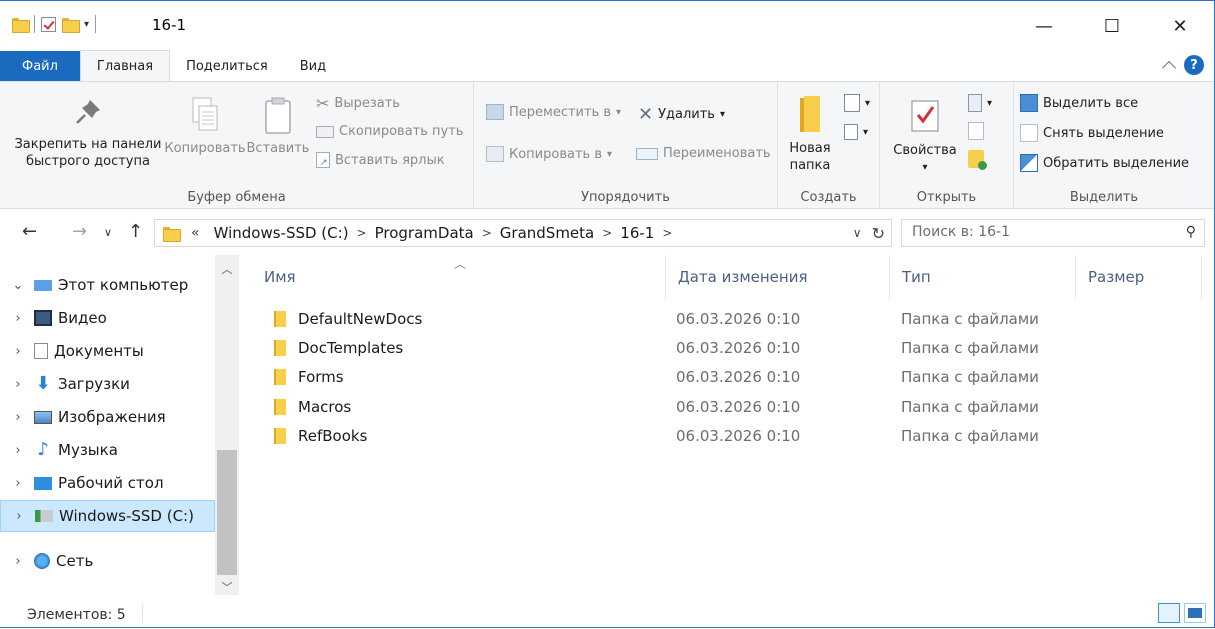 The height and width of the screenshot is (629, 1215). What do you see at coordinates (351, 347) in the screenshot?
I see `file-name: DocTemplates` at bounding box center [351, 347].